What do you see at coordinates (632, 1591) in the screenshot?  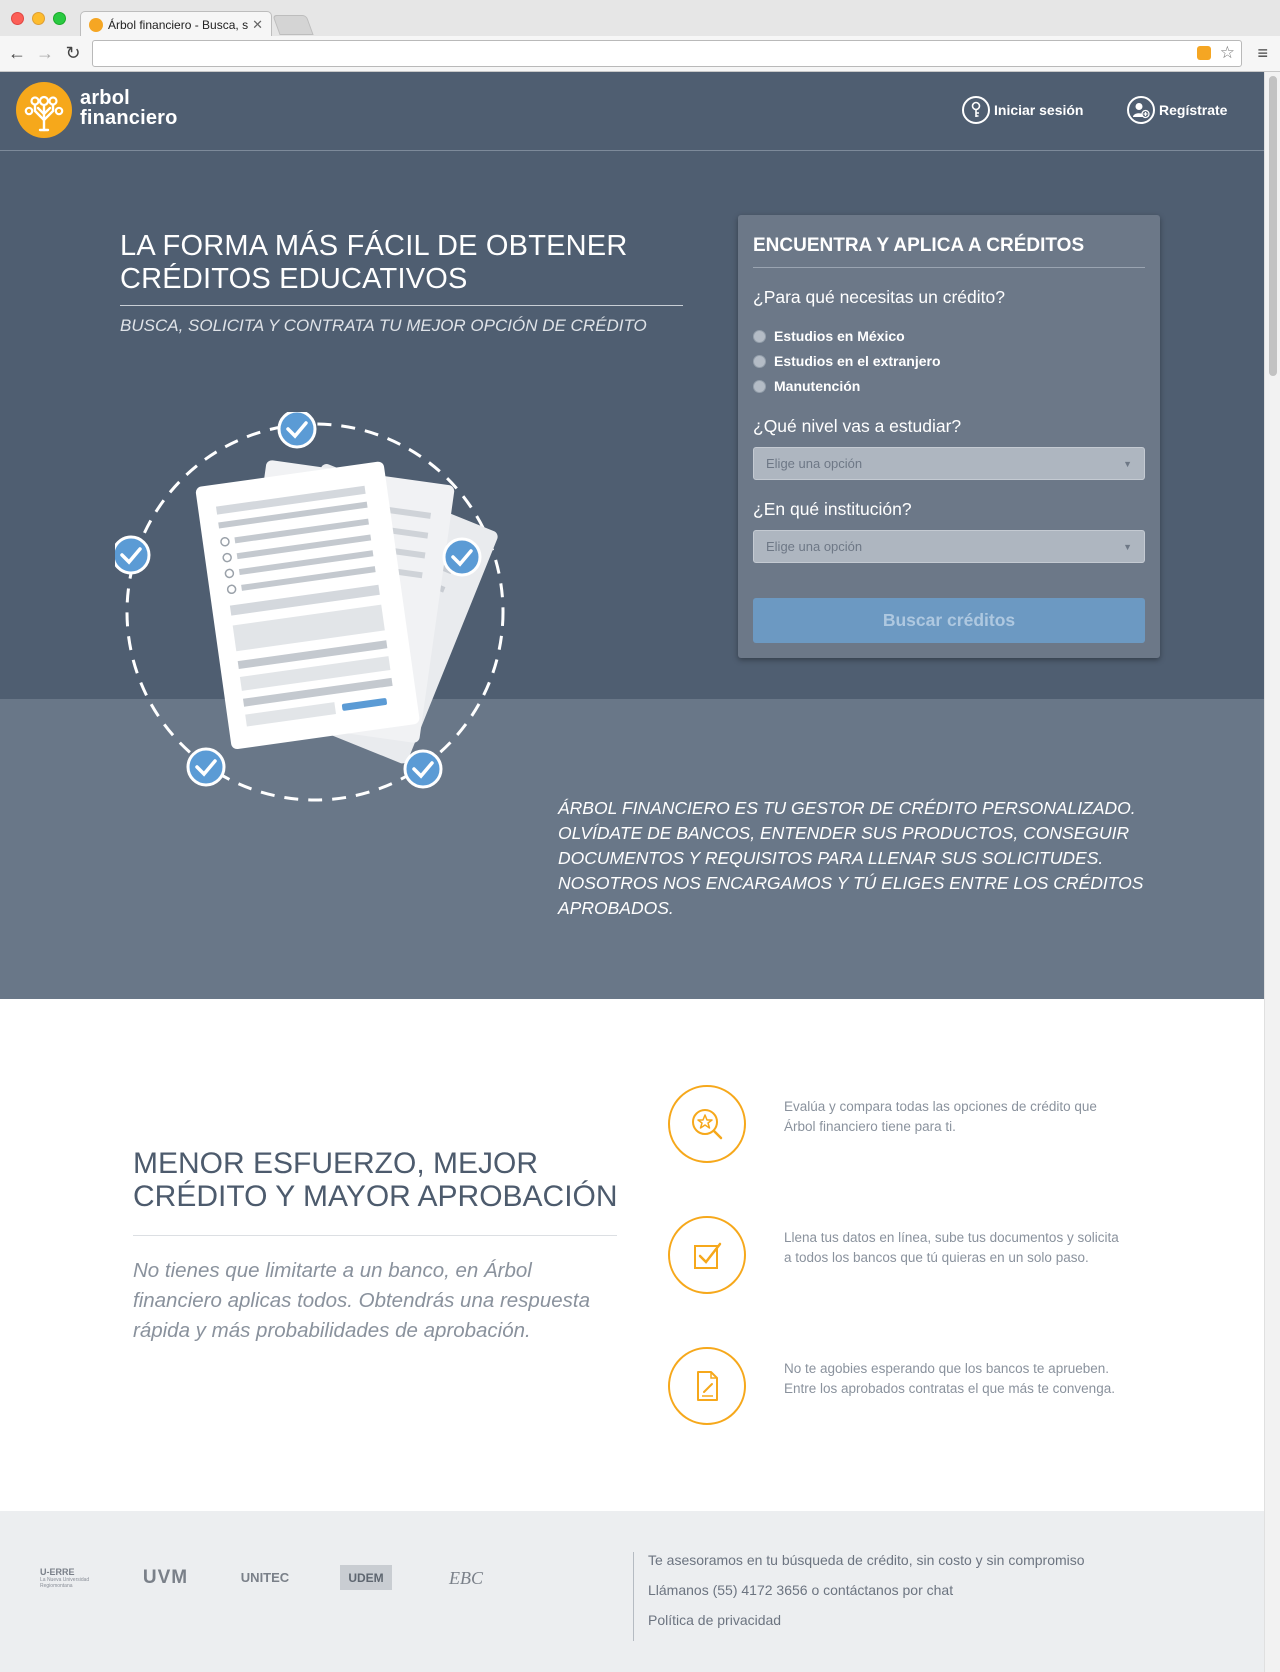 I see `footer` at bounding box center [632, 1591].